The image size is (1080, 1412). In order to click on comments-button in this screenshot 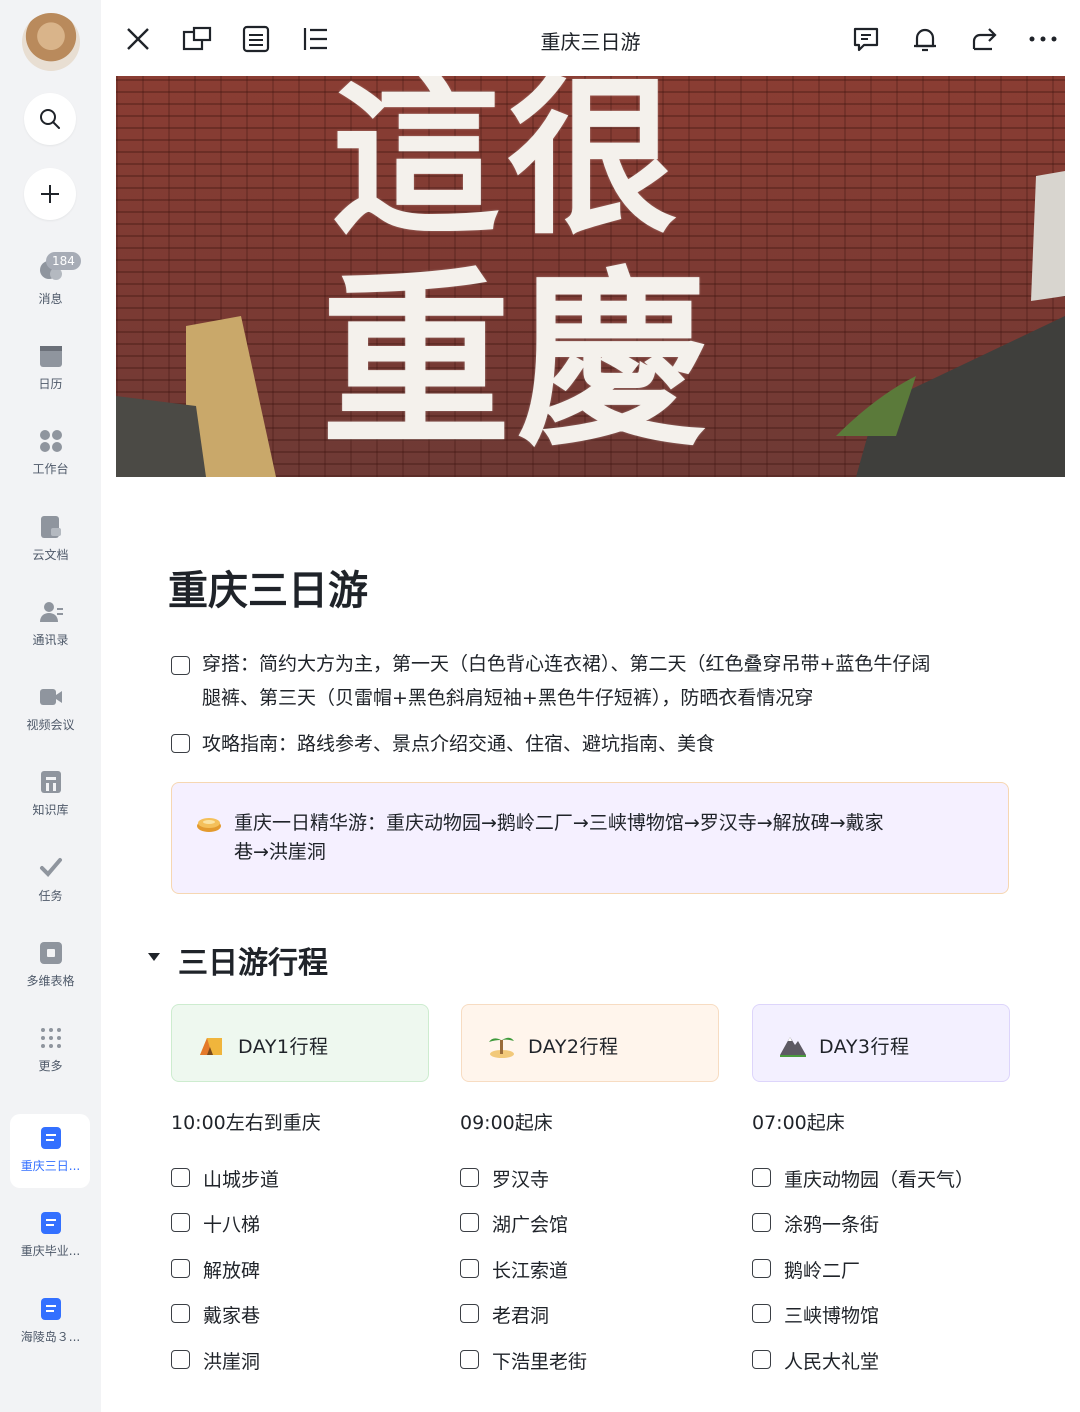, I will do `click(866, 39)`.